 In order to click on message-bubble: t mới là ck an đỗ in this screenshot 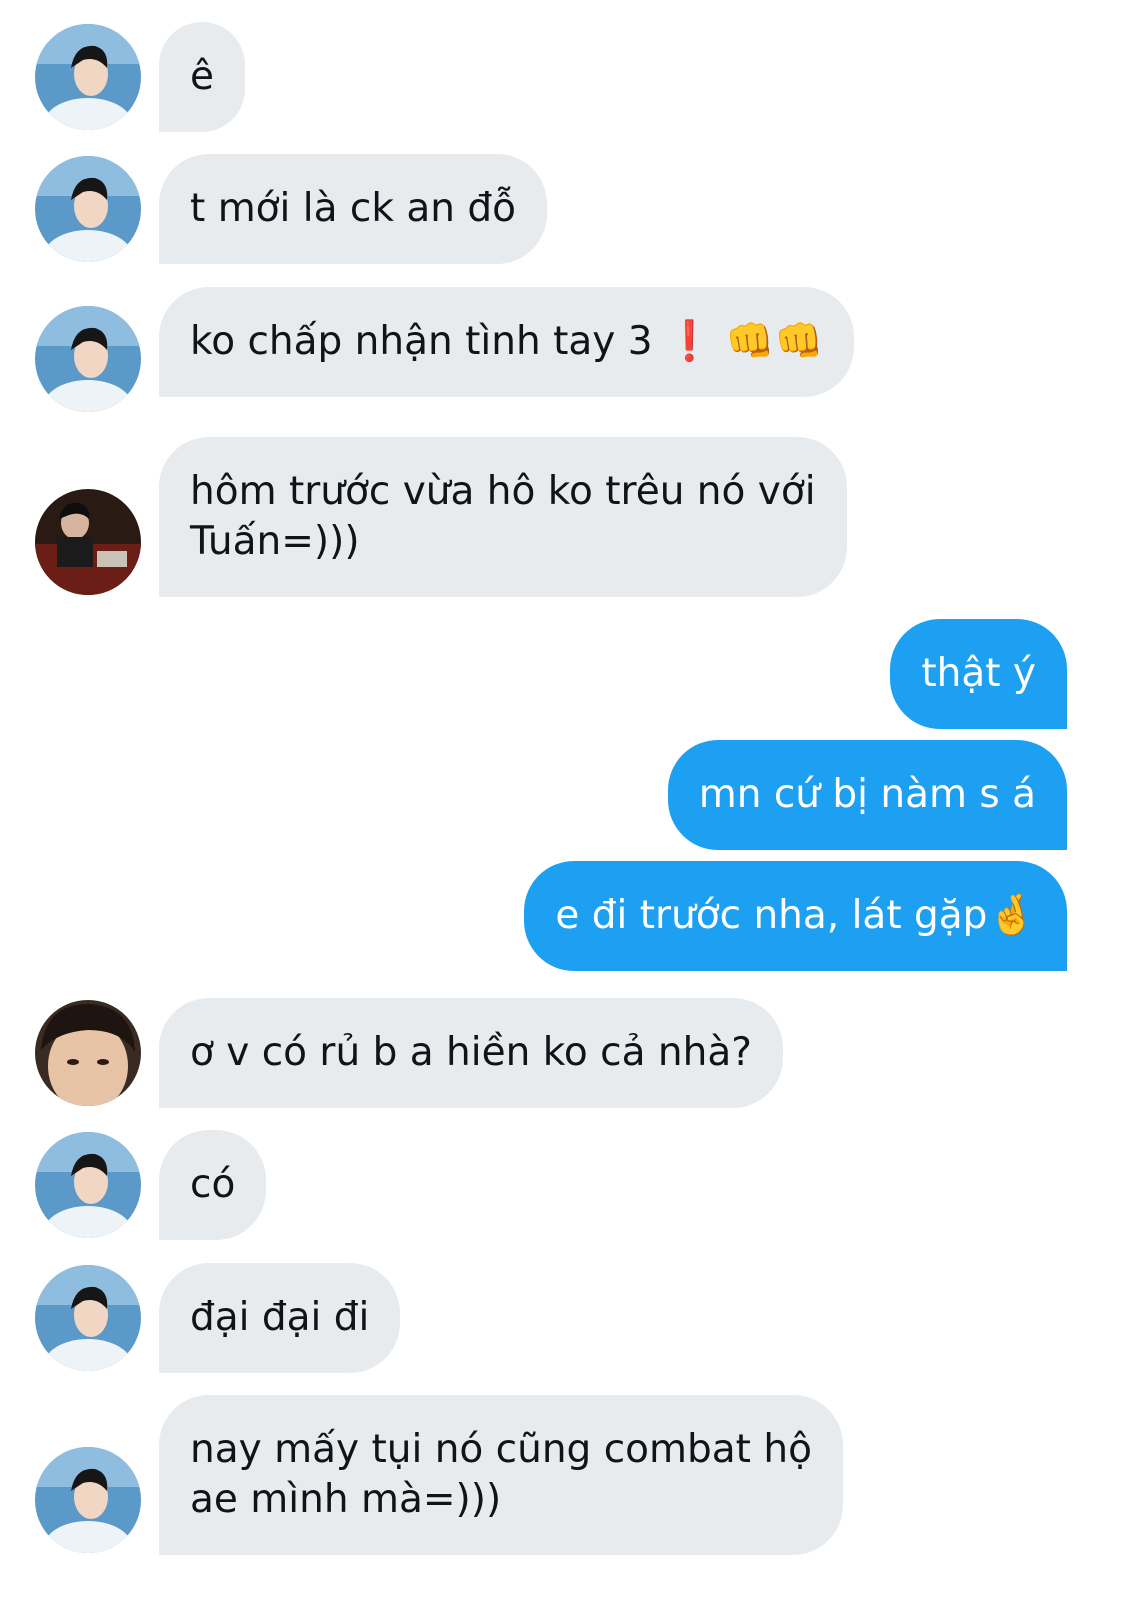, I will do `click(353, 209)`.